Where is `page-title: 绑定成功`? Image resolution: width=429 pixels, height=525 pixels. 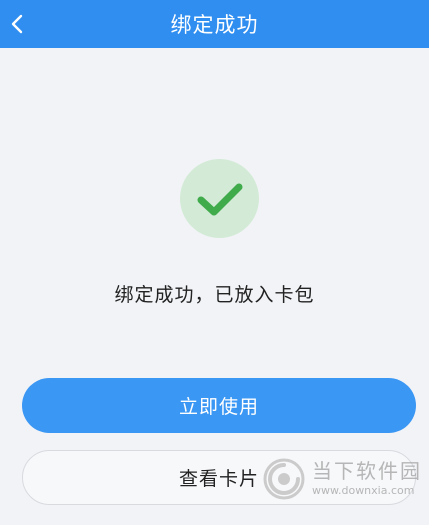 page-title: 绑定成功 is located at coordinates (214, 25).